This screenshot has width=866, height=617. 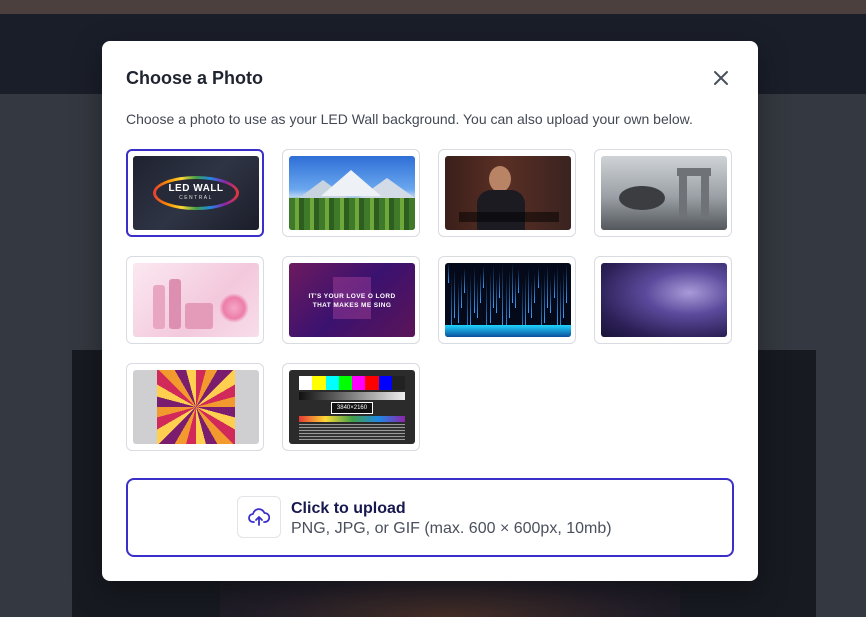 I want to click on photo-option-led-wall-central: LED WALL CENTRAL, so click(x=195, y=193).